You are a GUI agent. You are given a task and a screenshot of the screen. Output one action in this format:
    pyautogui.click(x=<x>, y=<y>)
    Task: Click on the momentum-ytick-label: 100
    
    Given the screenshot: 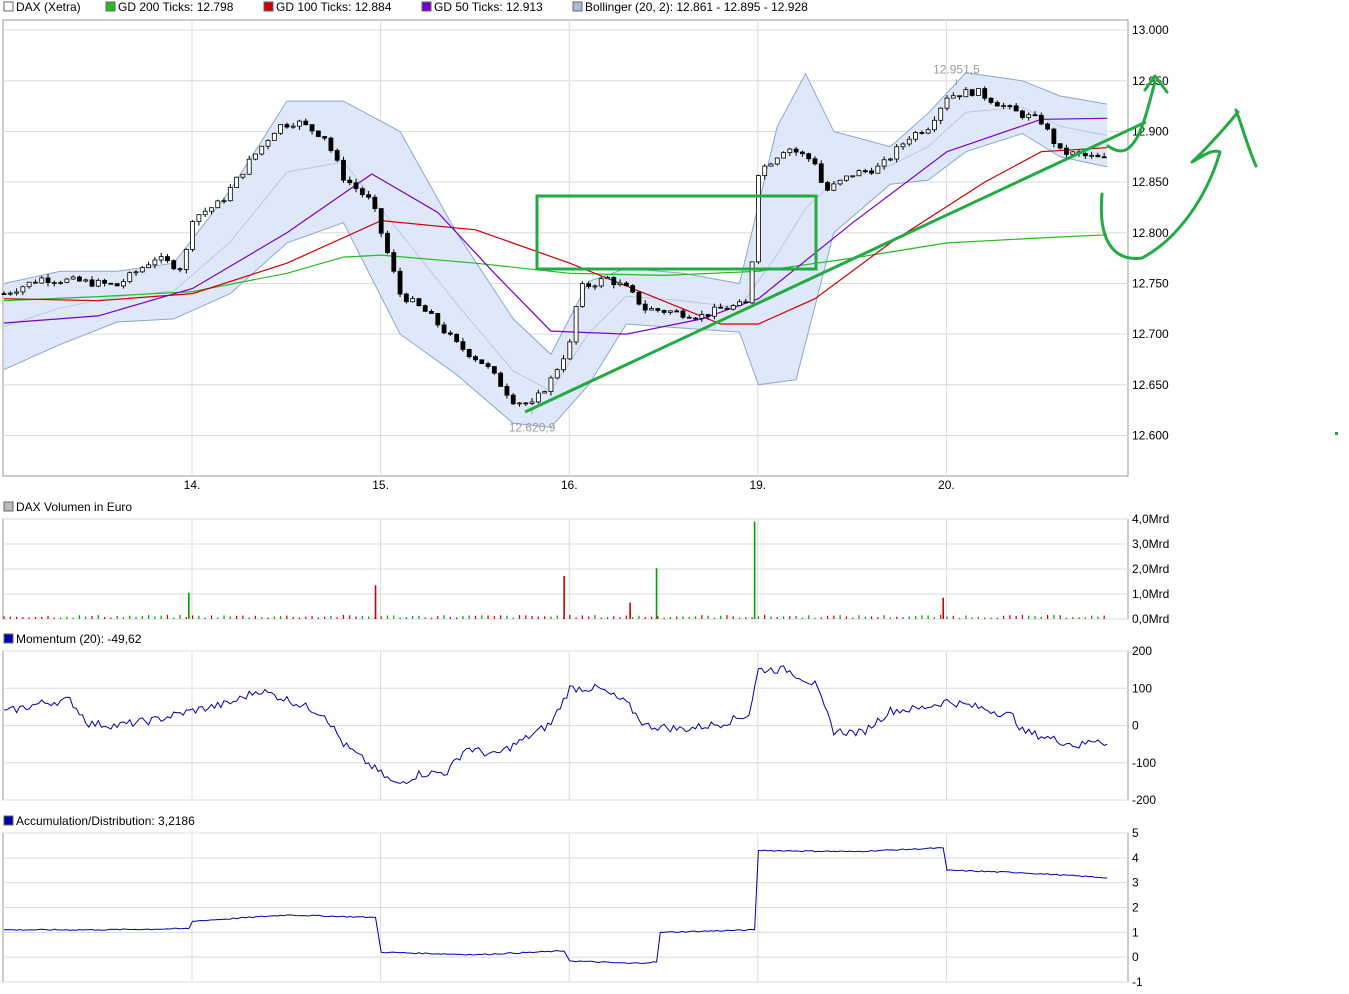 What is the action you would take?
    pyautogui.click(x=1142, y=688)
    